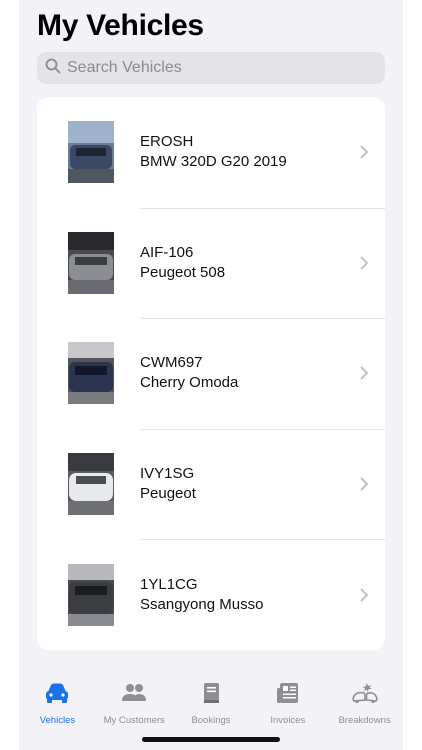 This screenshot has width=422, height=750. I want to click on vehicle-plate: CWM697, so click(171, 363).